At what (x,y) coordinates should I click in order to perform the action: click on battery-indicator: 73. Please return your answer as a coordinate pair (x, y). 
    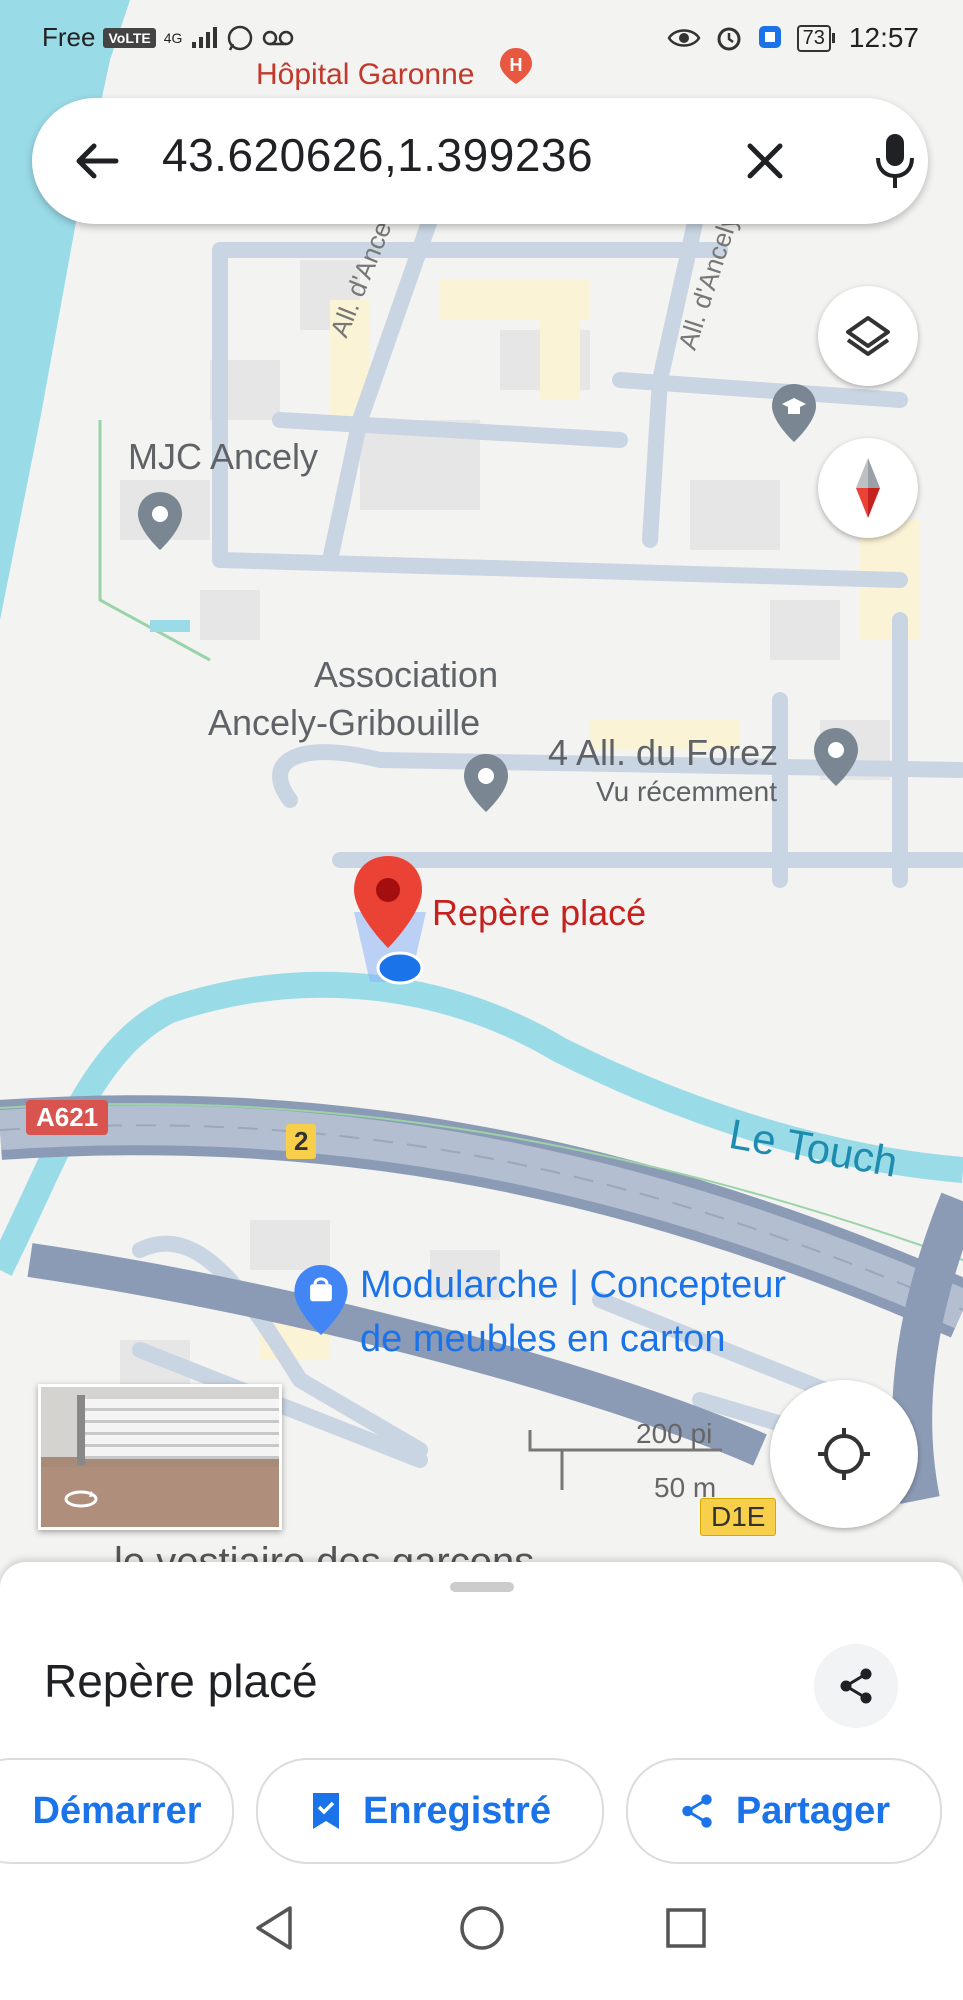
    Looking at the image, I should click on (815, 38).